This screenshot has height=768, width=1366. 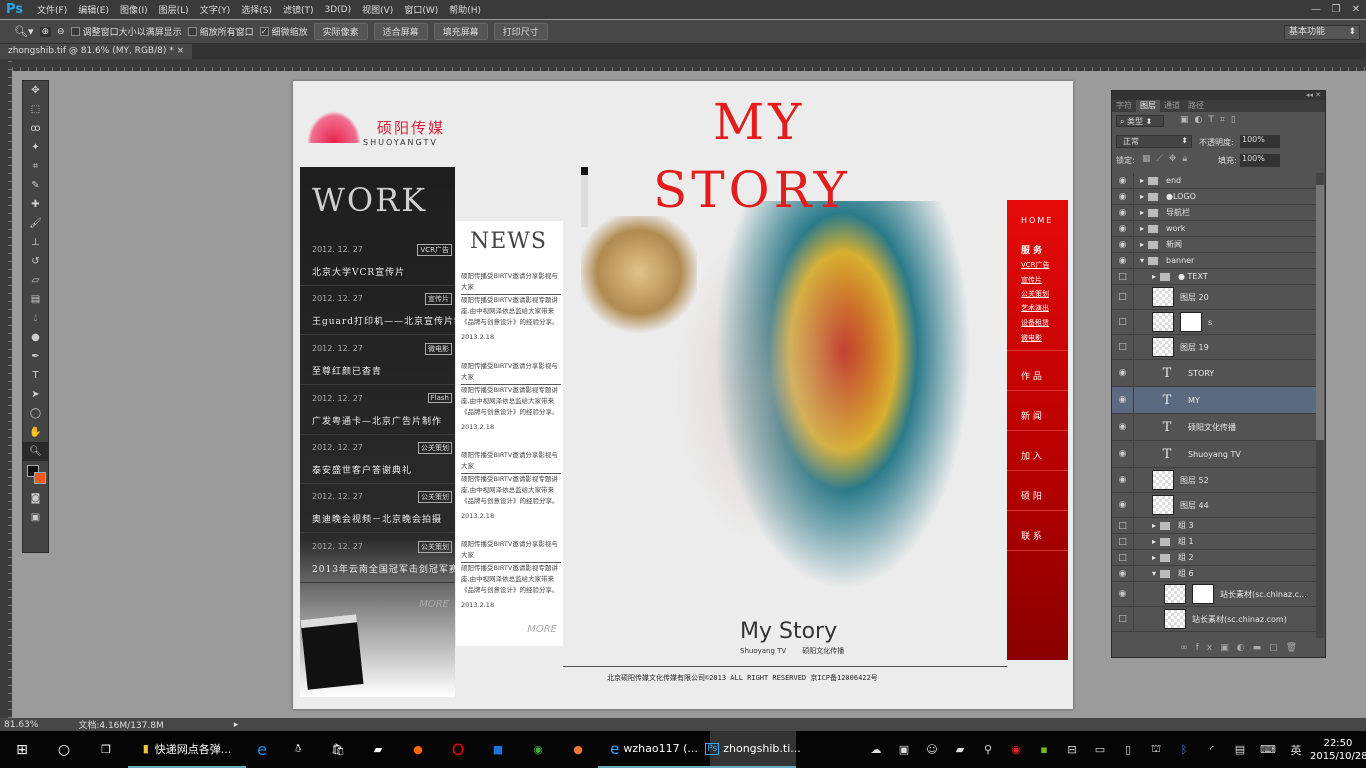 What do you see at coordinates (1316, 10) in the screenshot?
I see `minimize-icon: —` at bounding box center [1316, 10].